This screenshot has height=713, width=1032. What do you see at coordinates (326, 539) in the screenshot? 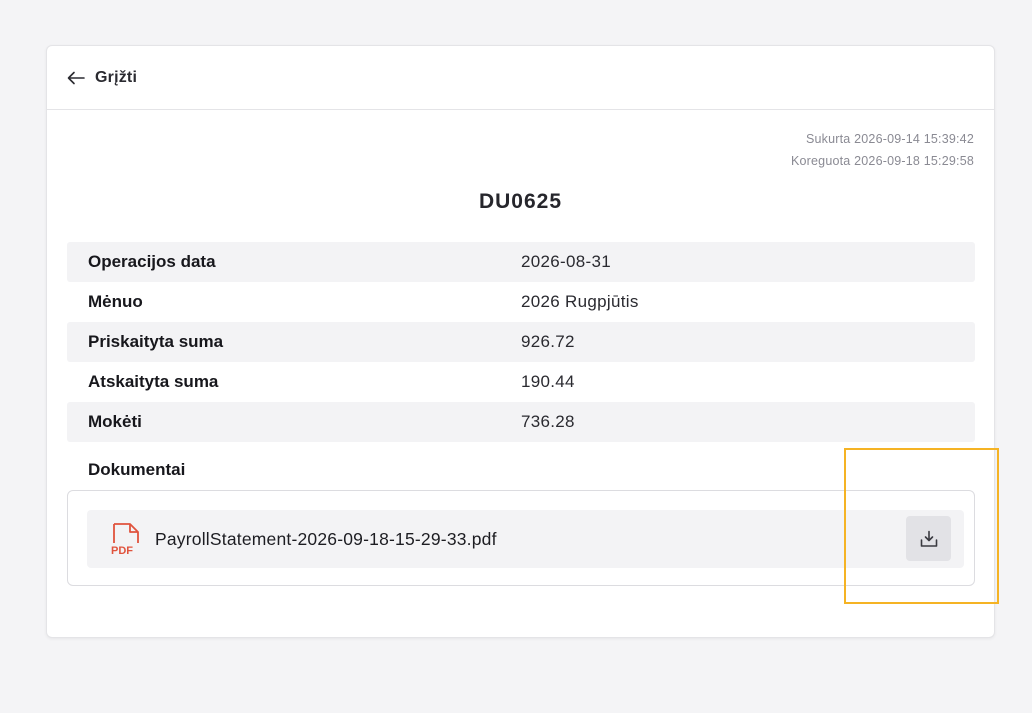
I see `document-file-name: PayrollStatement-2026-09-18-15-29-33.pdf` at bounding box center [326, 539].